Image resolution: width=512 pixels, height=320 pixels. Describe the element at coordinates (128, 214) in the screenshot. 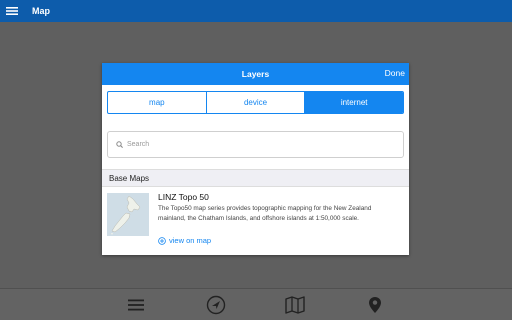

I see `new-zealand-map-thumbnail` at that location.